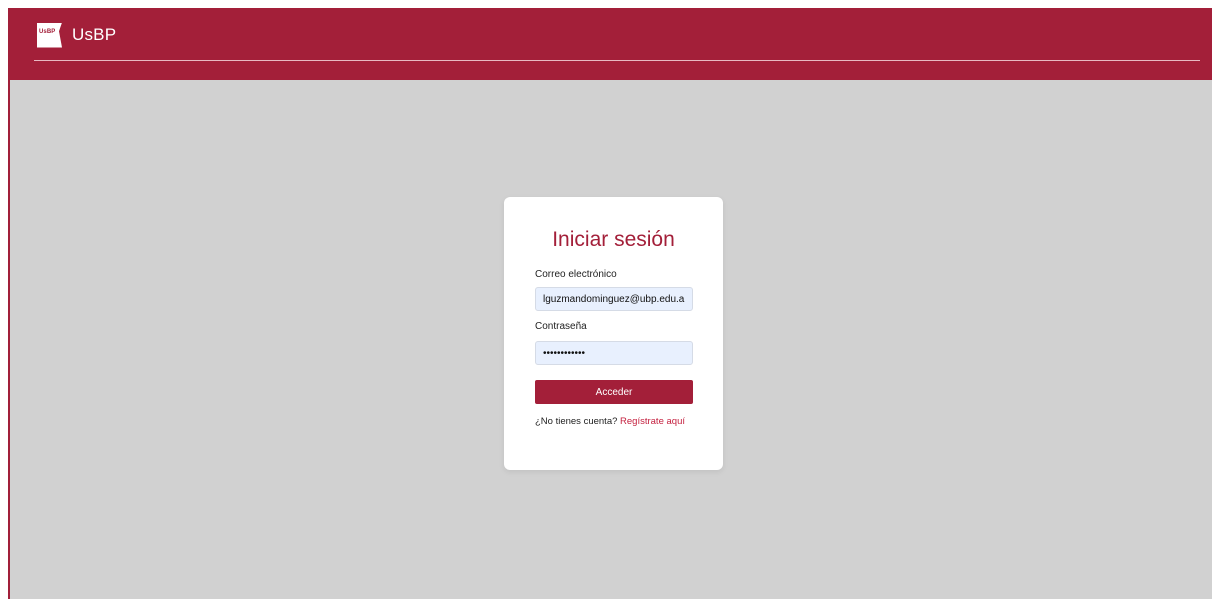  What do you see at coordinates (47, 31) in the screenshot?
I see `logo-text: UsBP` at bounding box center [47, 31].